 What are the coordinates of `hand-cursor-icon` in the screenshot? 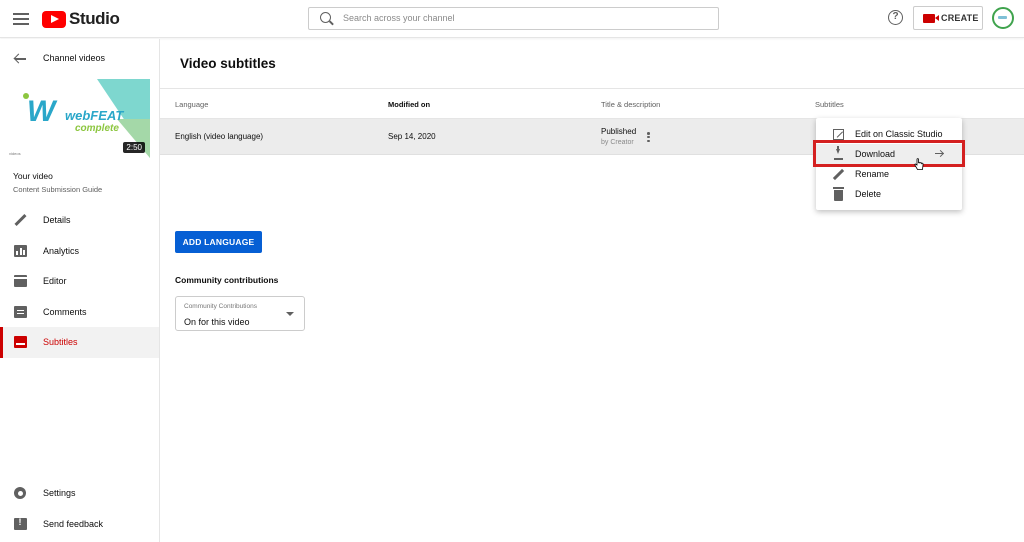 It's located at (919, 164).